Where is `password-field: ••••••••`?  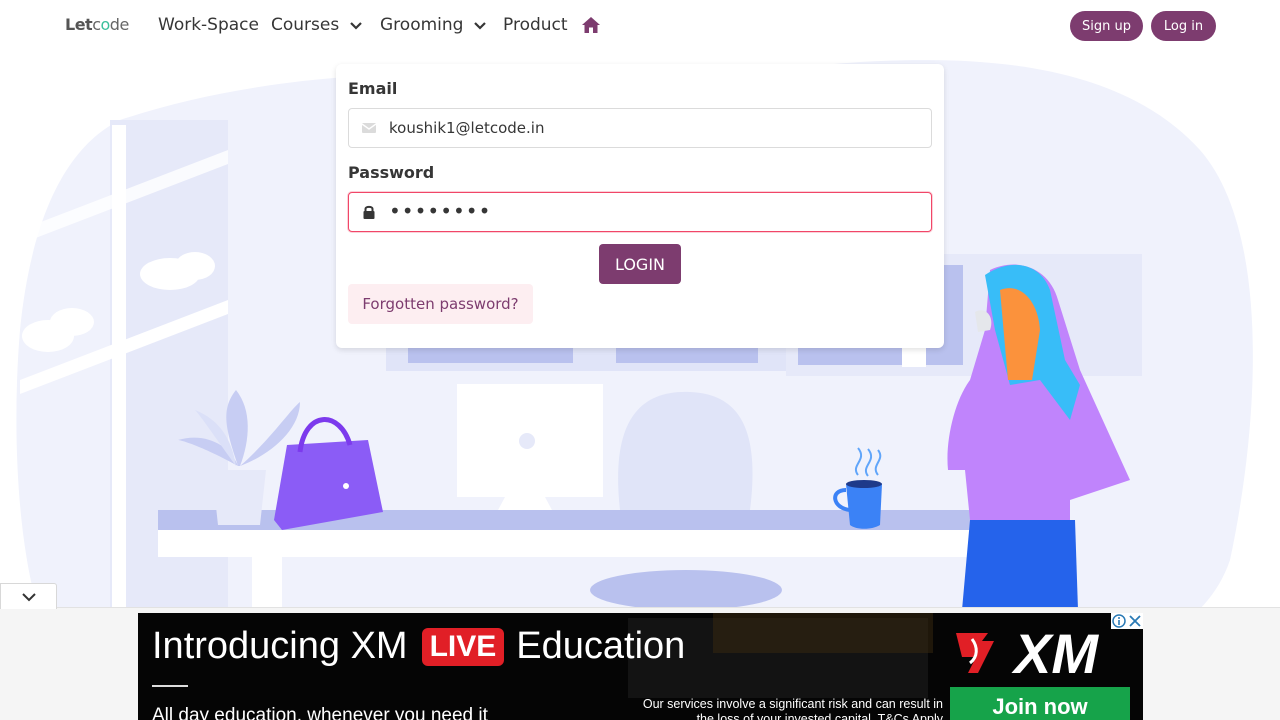
password-field: •••••••• is located at coordinates (640, 212).